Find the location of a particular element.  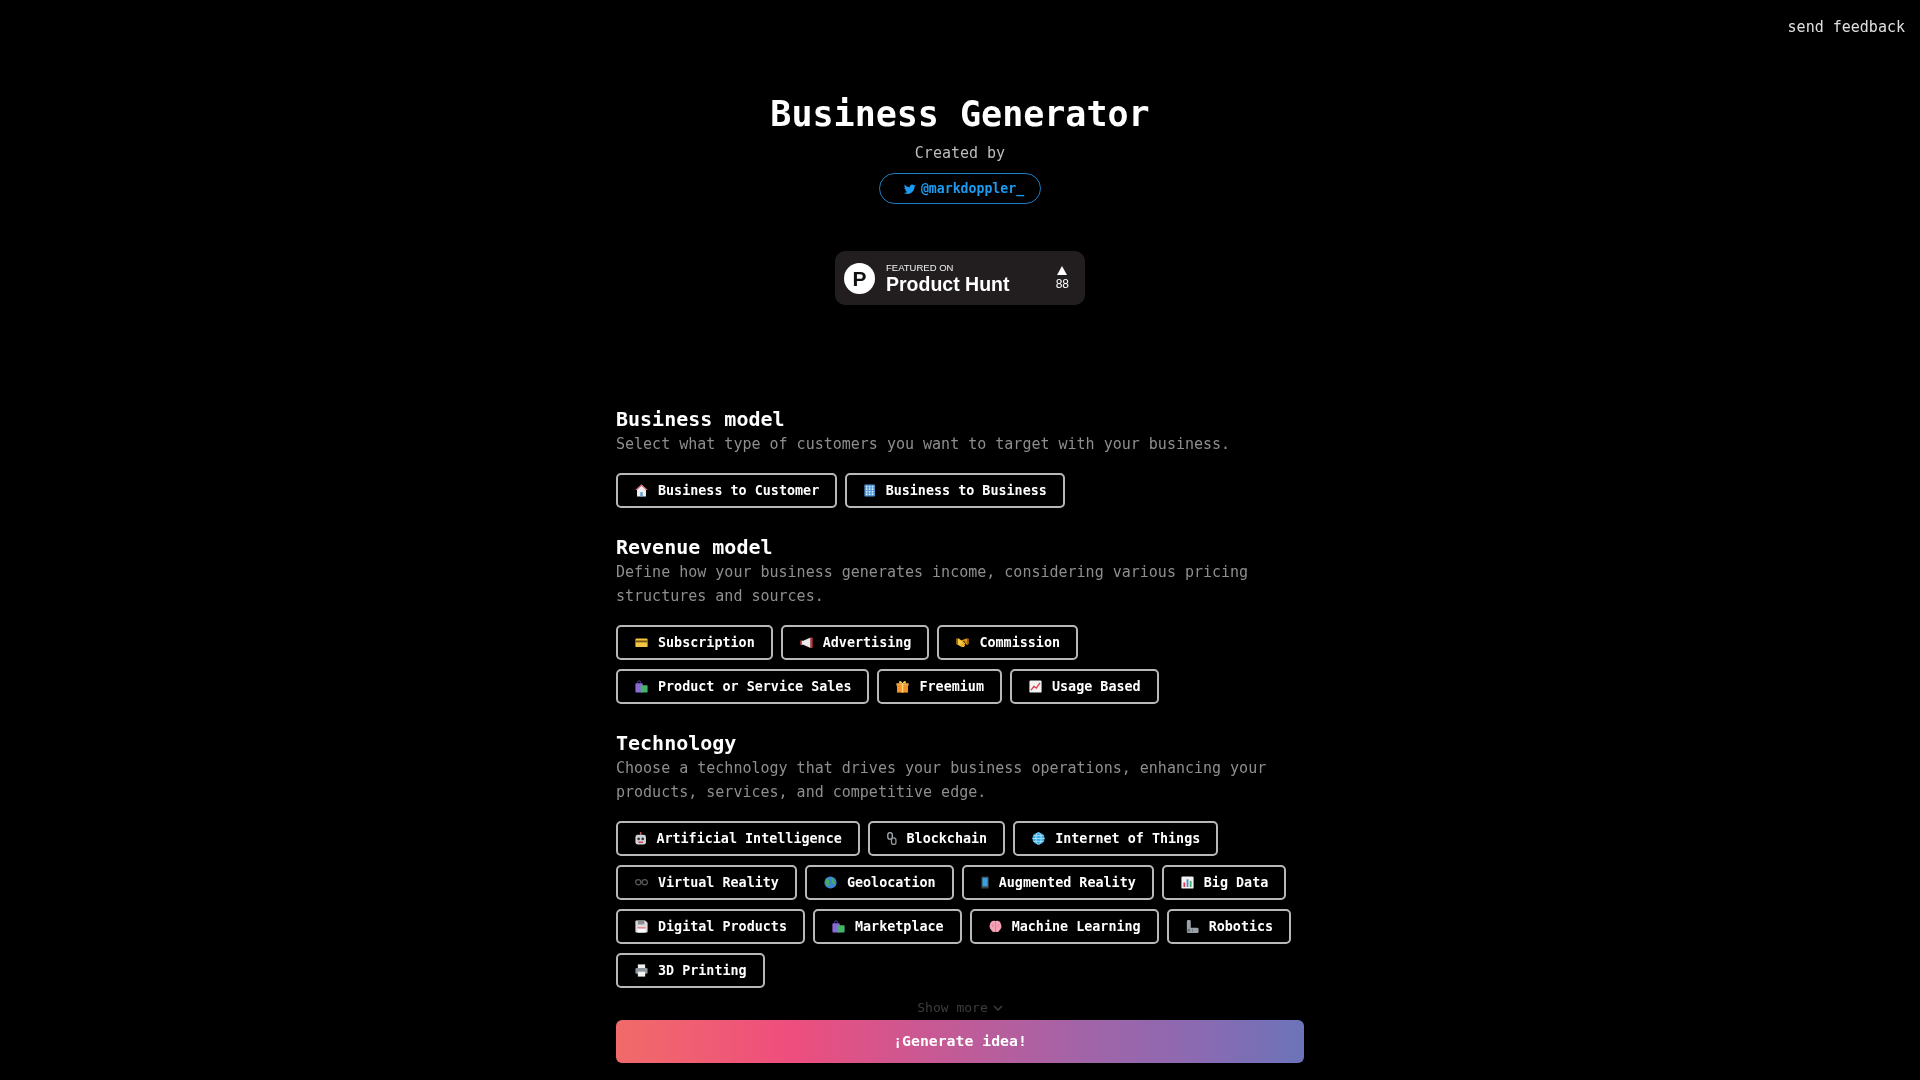

credit-text: Created by is located at coordinates (960, 153).